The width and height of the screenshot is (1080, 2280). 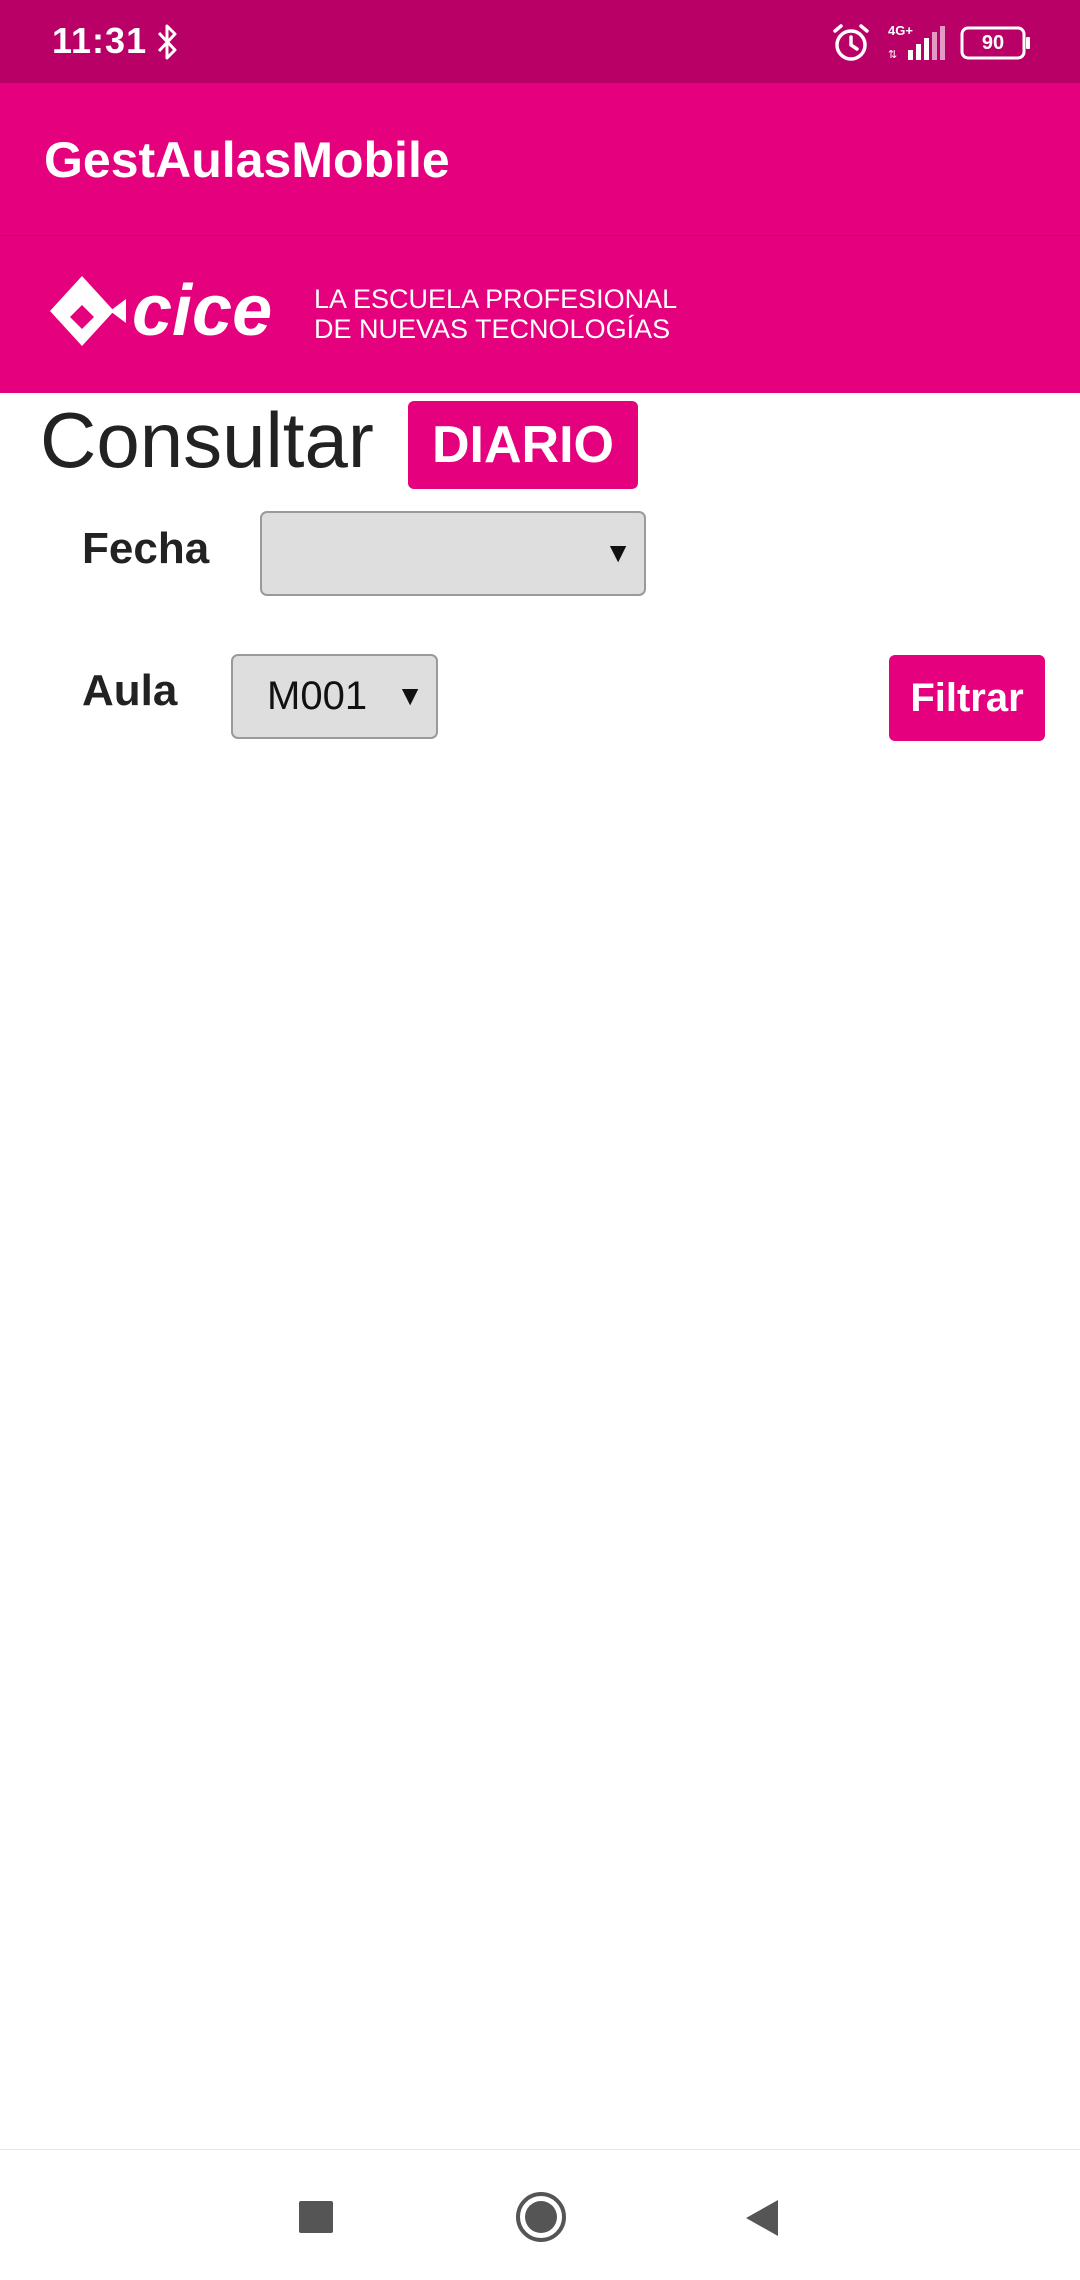 I want to click on cice-logo: cice, so click(x=161, y=311).